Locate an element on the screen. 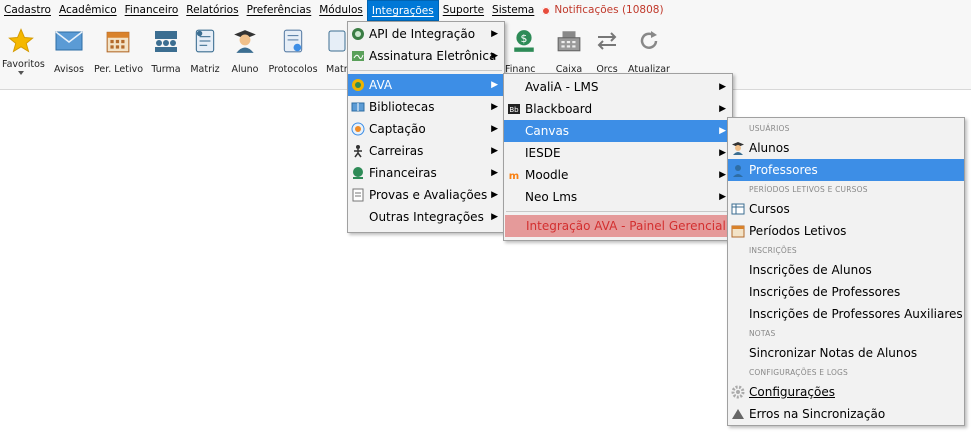 The height and width of the screenshot is (432, 971). section-header: CONFIGURAÇÕES E LOGS is located at coordinates (799, 372).